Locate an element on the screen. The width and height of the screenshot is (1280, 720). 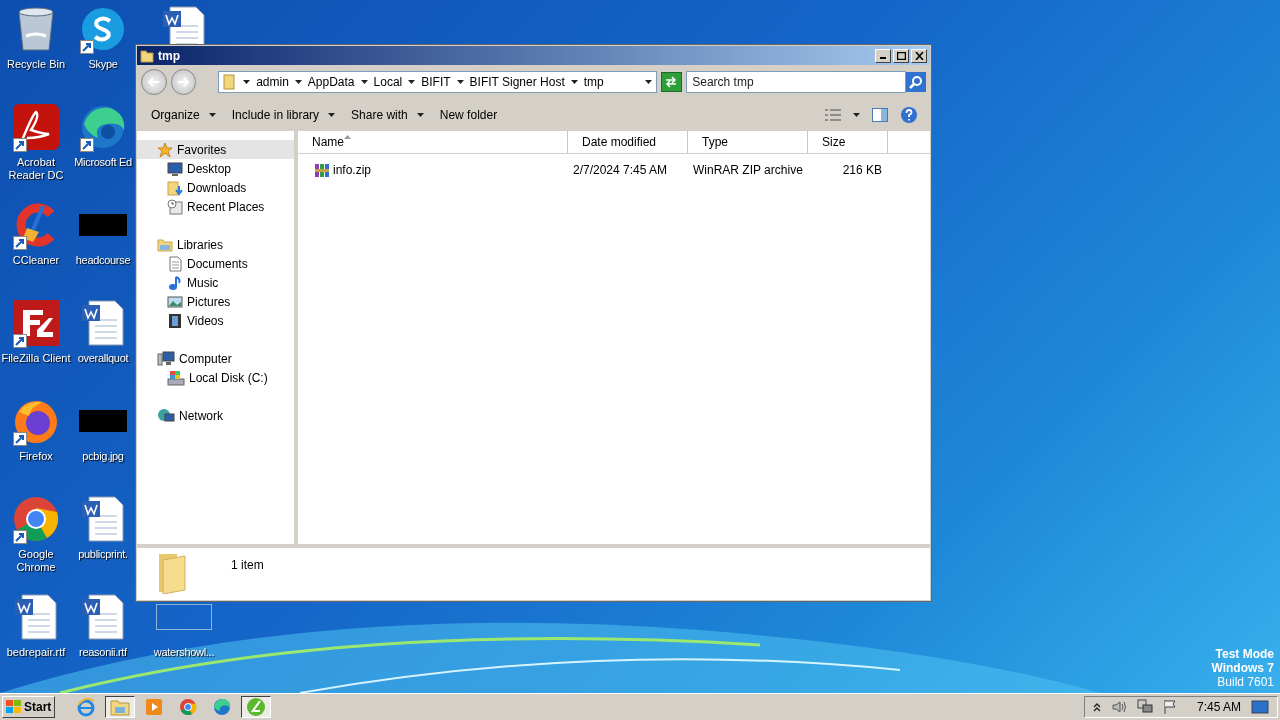
nav-item: Music is located at coordinates (215, 282).